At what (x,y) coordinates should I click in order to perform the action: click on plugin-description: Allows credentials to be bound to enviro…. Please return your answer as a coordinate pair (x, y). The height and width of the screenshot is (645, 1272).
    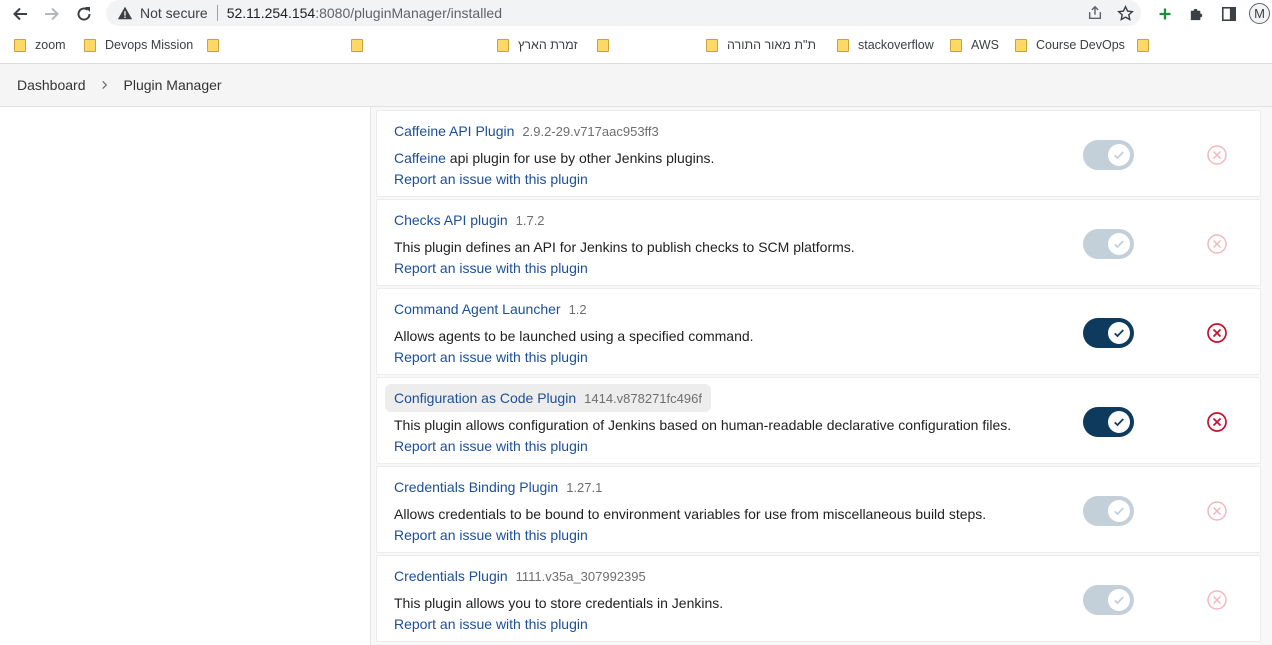
    Looking at the image, I should click on (690, 514).